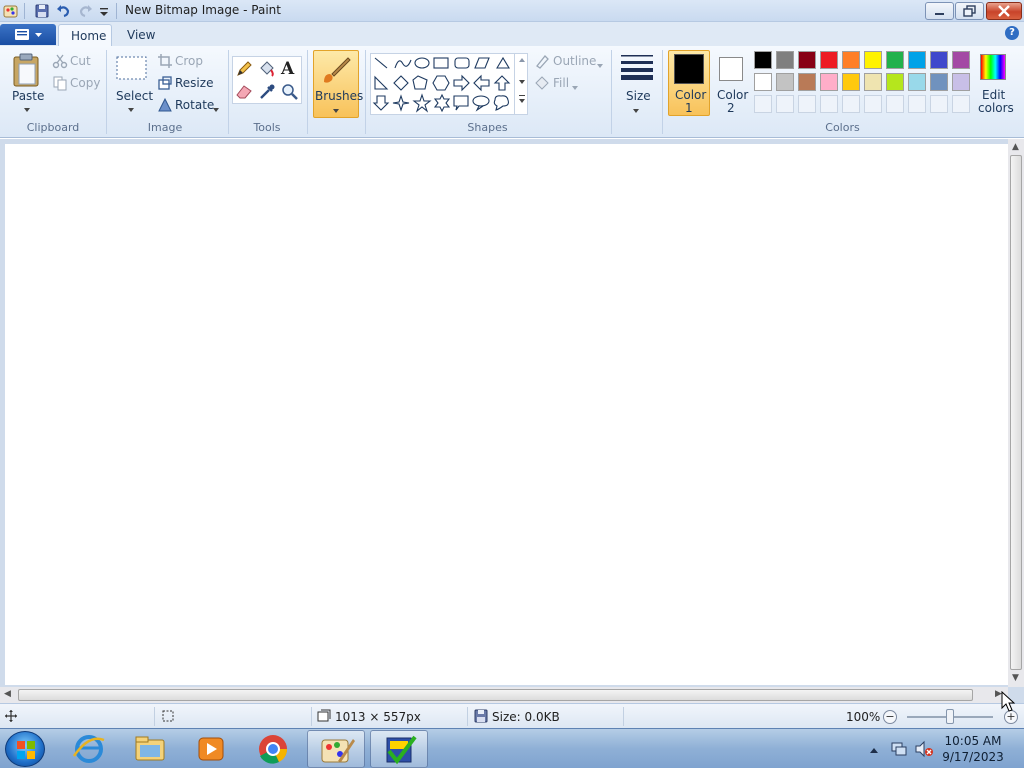  Describe the element at coordinates (7, 694) in the screenshot. I see `scroll-left-arrow-icon: ◀` at that location.